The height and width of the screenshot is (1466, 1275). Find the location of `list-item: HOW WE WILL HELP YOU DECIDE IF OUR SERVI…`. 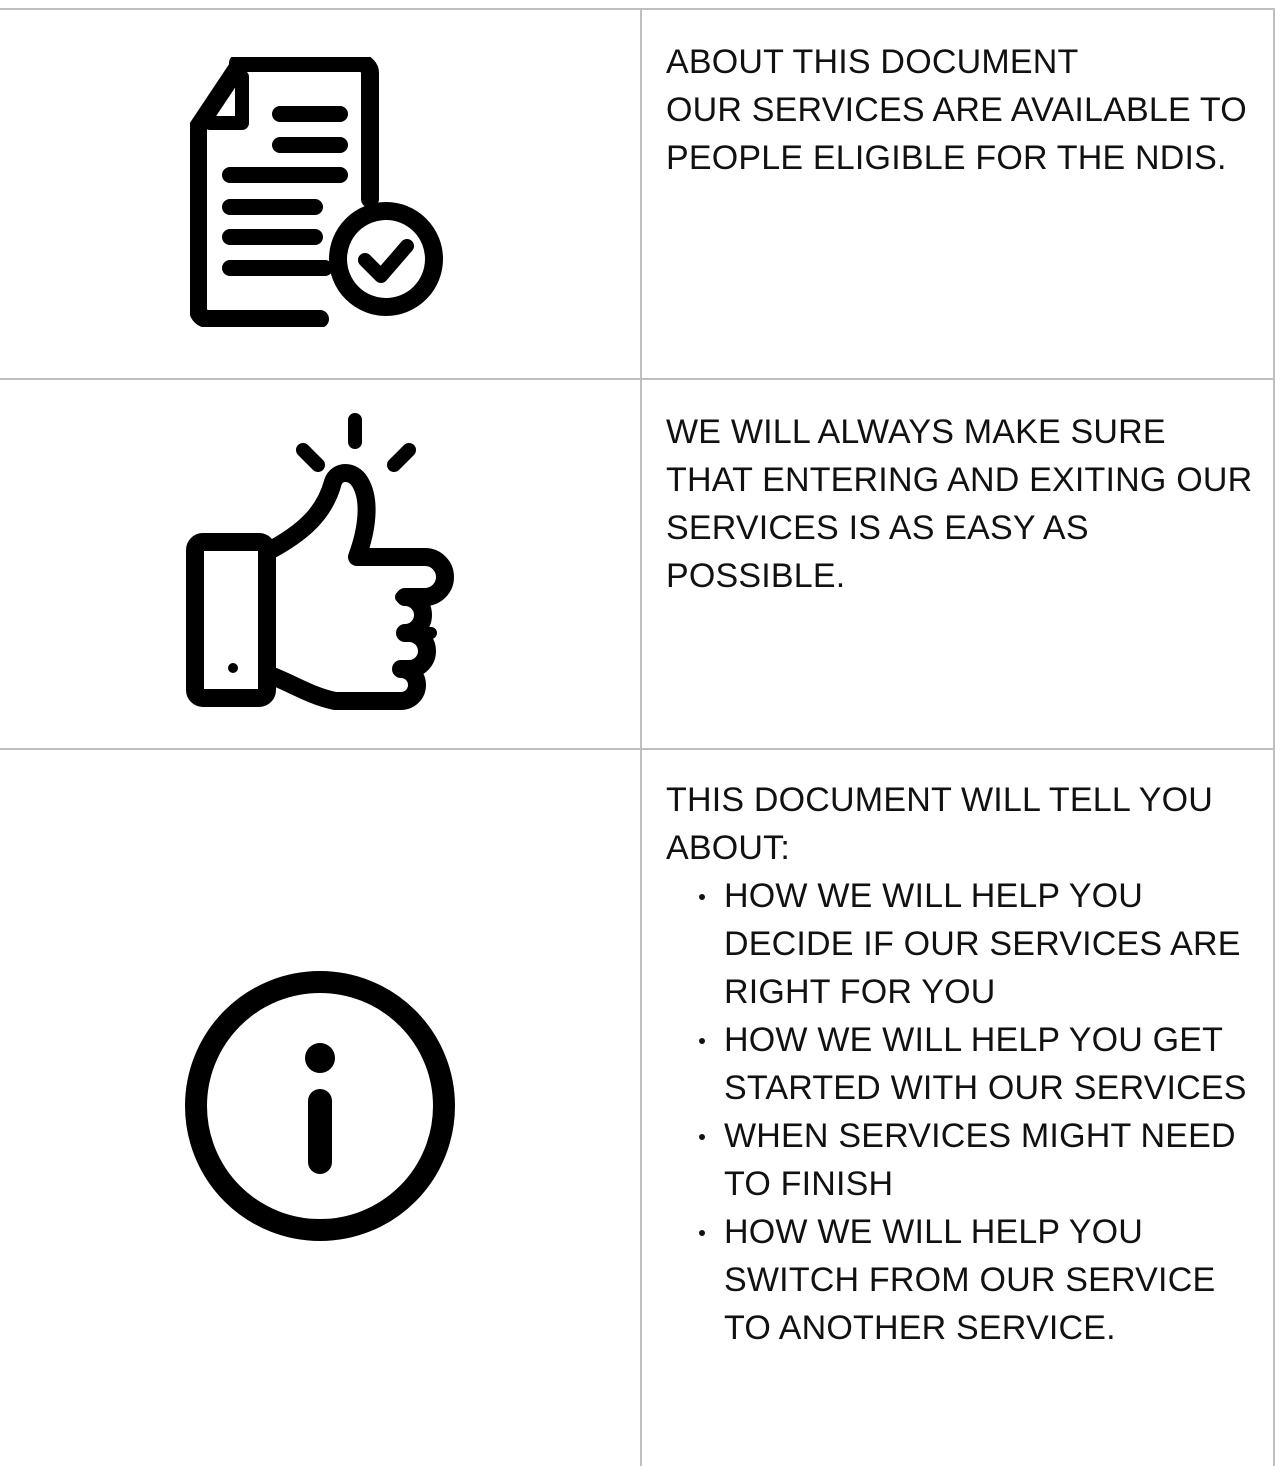

list-item: HOW WE WILL HELP YOU DECIDE IF OUR SERVI… is located at coordinates (977, 944).